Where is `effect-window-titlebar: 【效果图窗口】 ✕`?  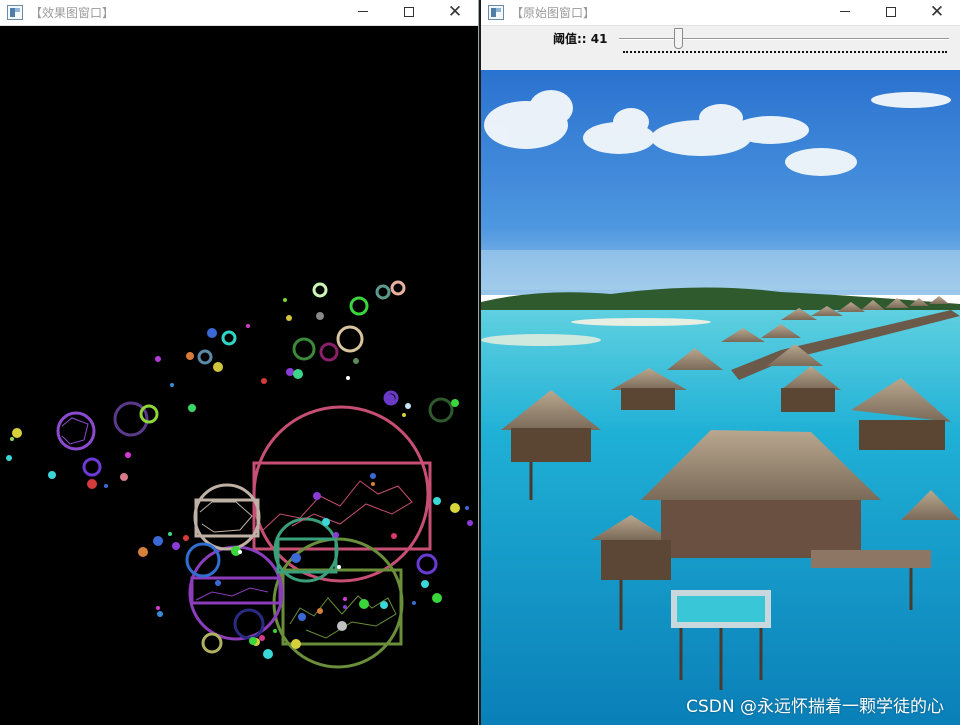
effect-window-titlebar: 【效果图窗口】 ✕ is located at coordinates (239, 13).